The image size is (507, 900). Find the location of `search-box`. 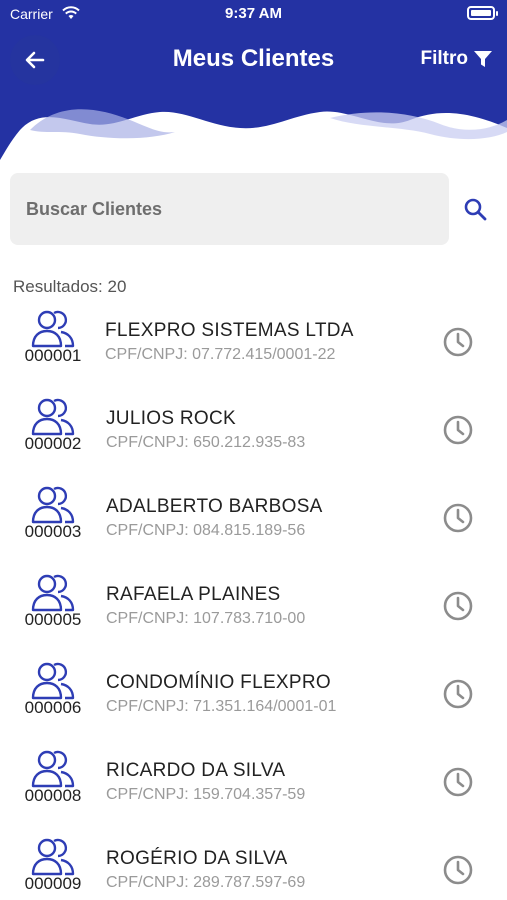

search-box is located at coordinates (229, 209).